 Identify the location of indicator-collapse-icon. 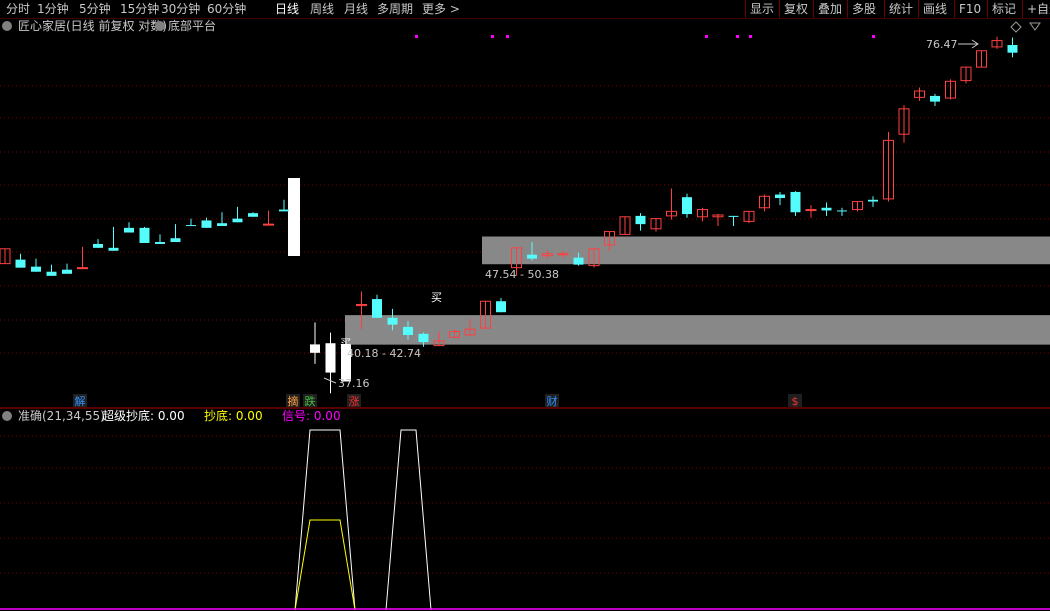
(160, 26).